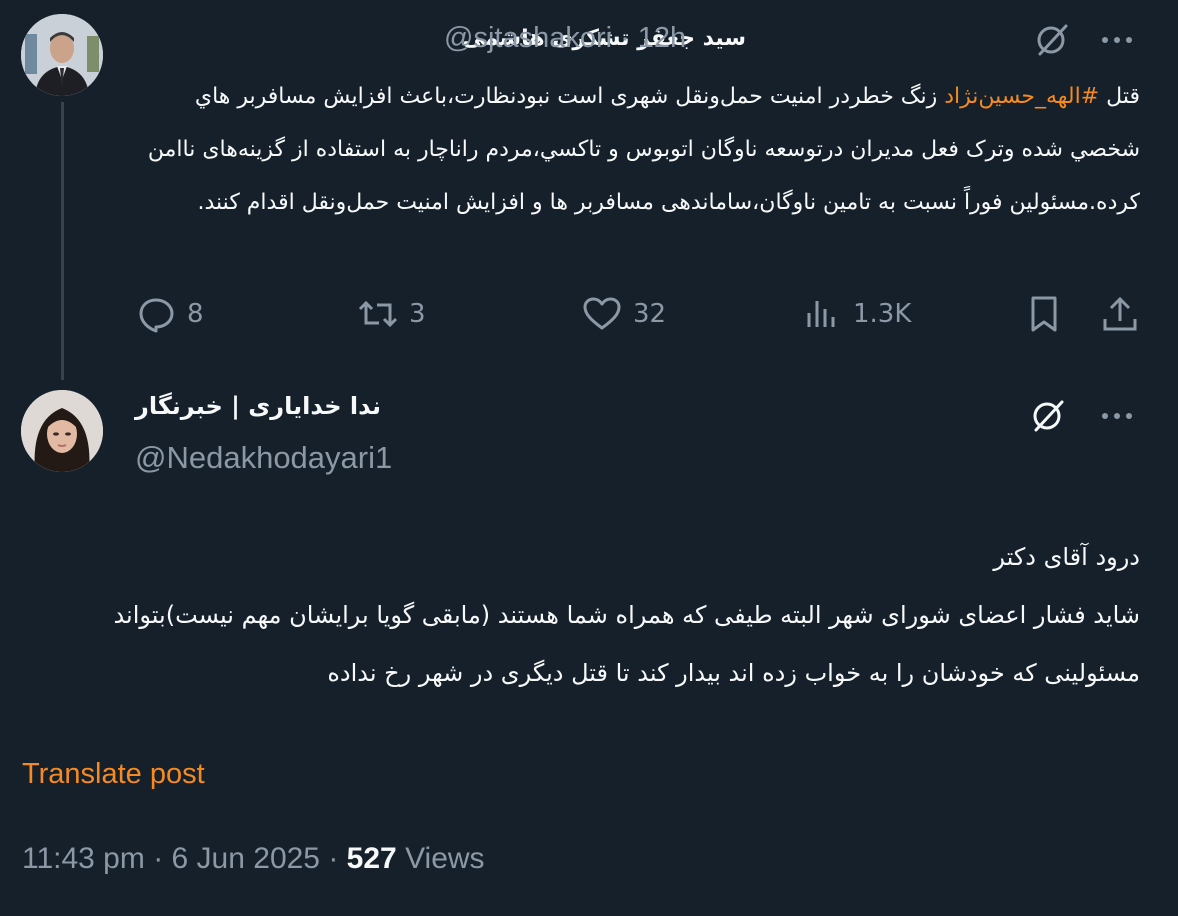 The image size is (1178, 916). I want to click on share-icon, so click(1120, 313).